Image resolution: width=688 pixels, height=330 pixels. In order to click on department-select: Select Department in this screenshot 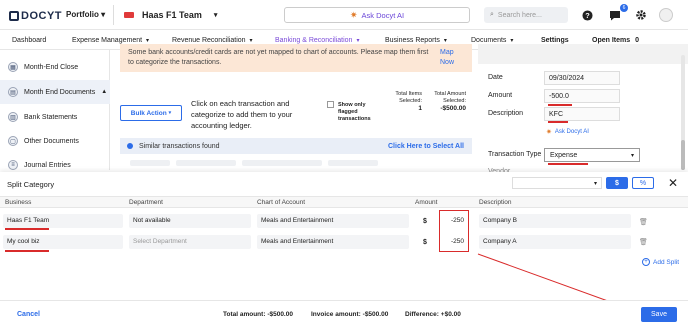, I will do `click(190, 242)`.